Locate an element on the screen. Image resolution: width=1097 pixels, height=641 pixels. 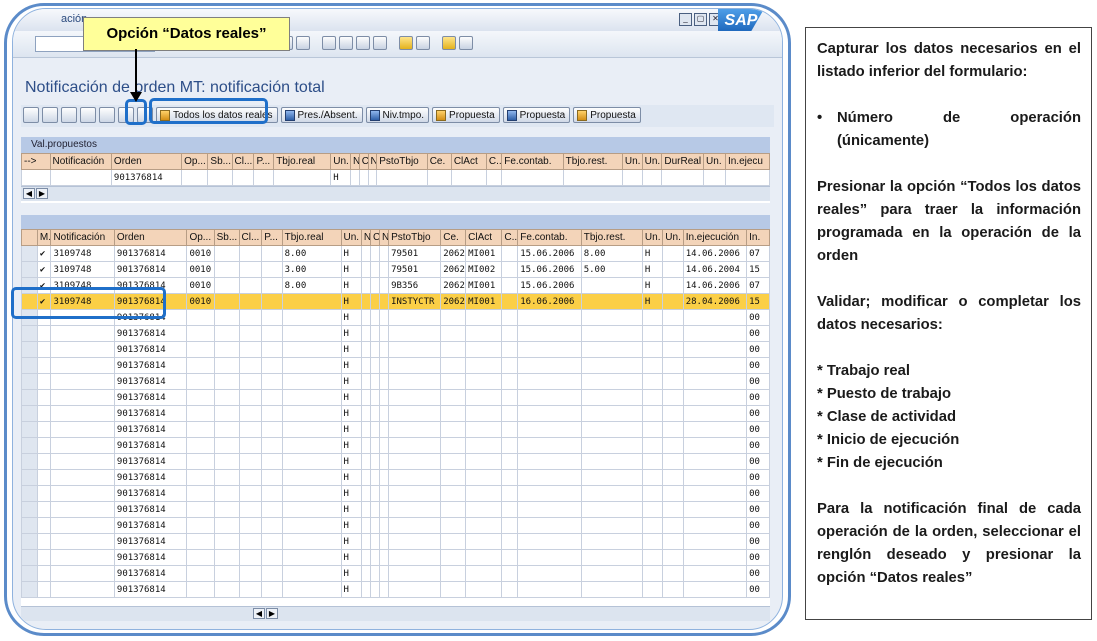
cell: MI001 is located at coordinates (484, 253).